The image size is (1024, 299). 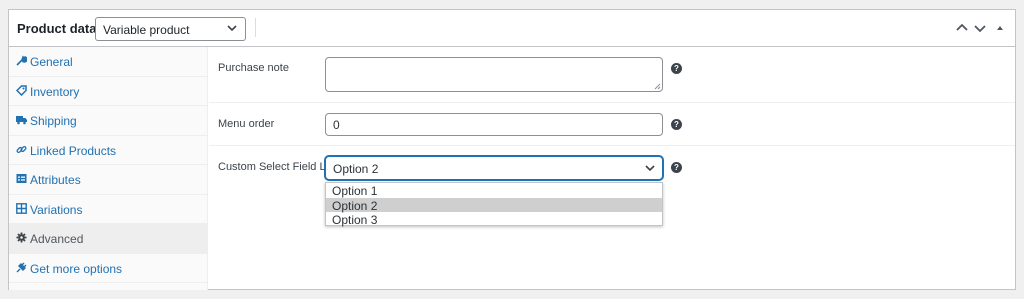 What do you see at coordinates (53, 121) in the screenshot?
I see `tab-label: Shipping` at bounding box center [53, 121].